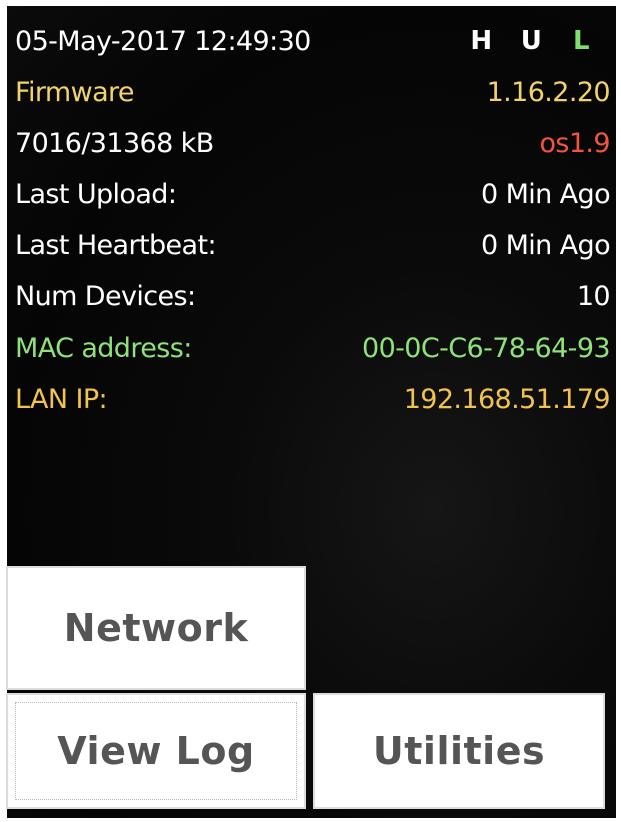 The width and height of the screenshot is (621, 822). I want to click on indicator-u: U, so click(531, 41).